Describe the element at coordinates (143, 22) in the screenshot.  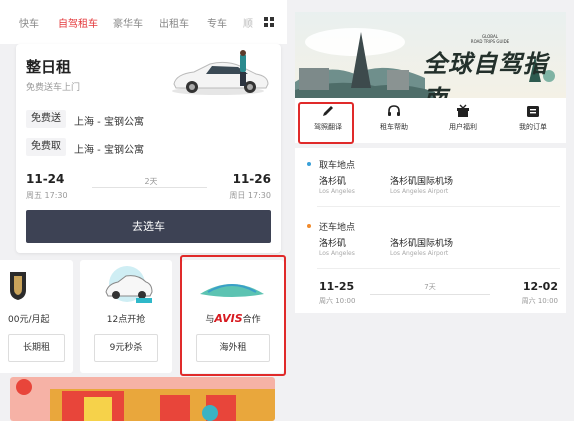
I see `service-tabs: 快车 自驾租车 豪华车 出租车 专车 顺` at that location.